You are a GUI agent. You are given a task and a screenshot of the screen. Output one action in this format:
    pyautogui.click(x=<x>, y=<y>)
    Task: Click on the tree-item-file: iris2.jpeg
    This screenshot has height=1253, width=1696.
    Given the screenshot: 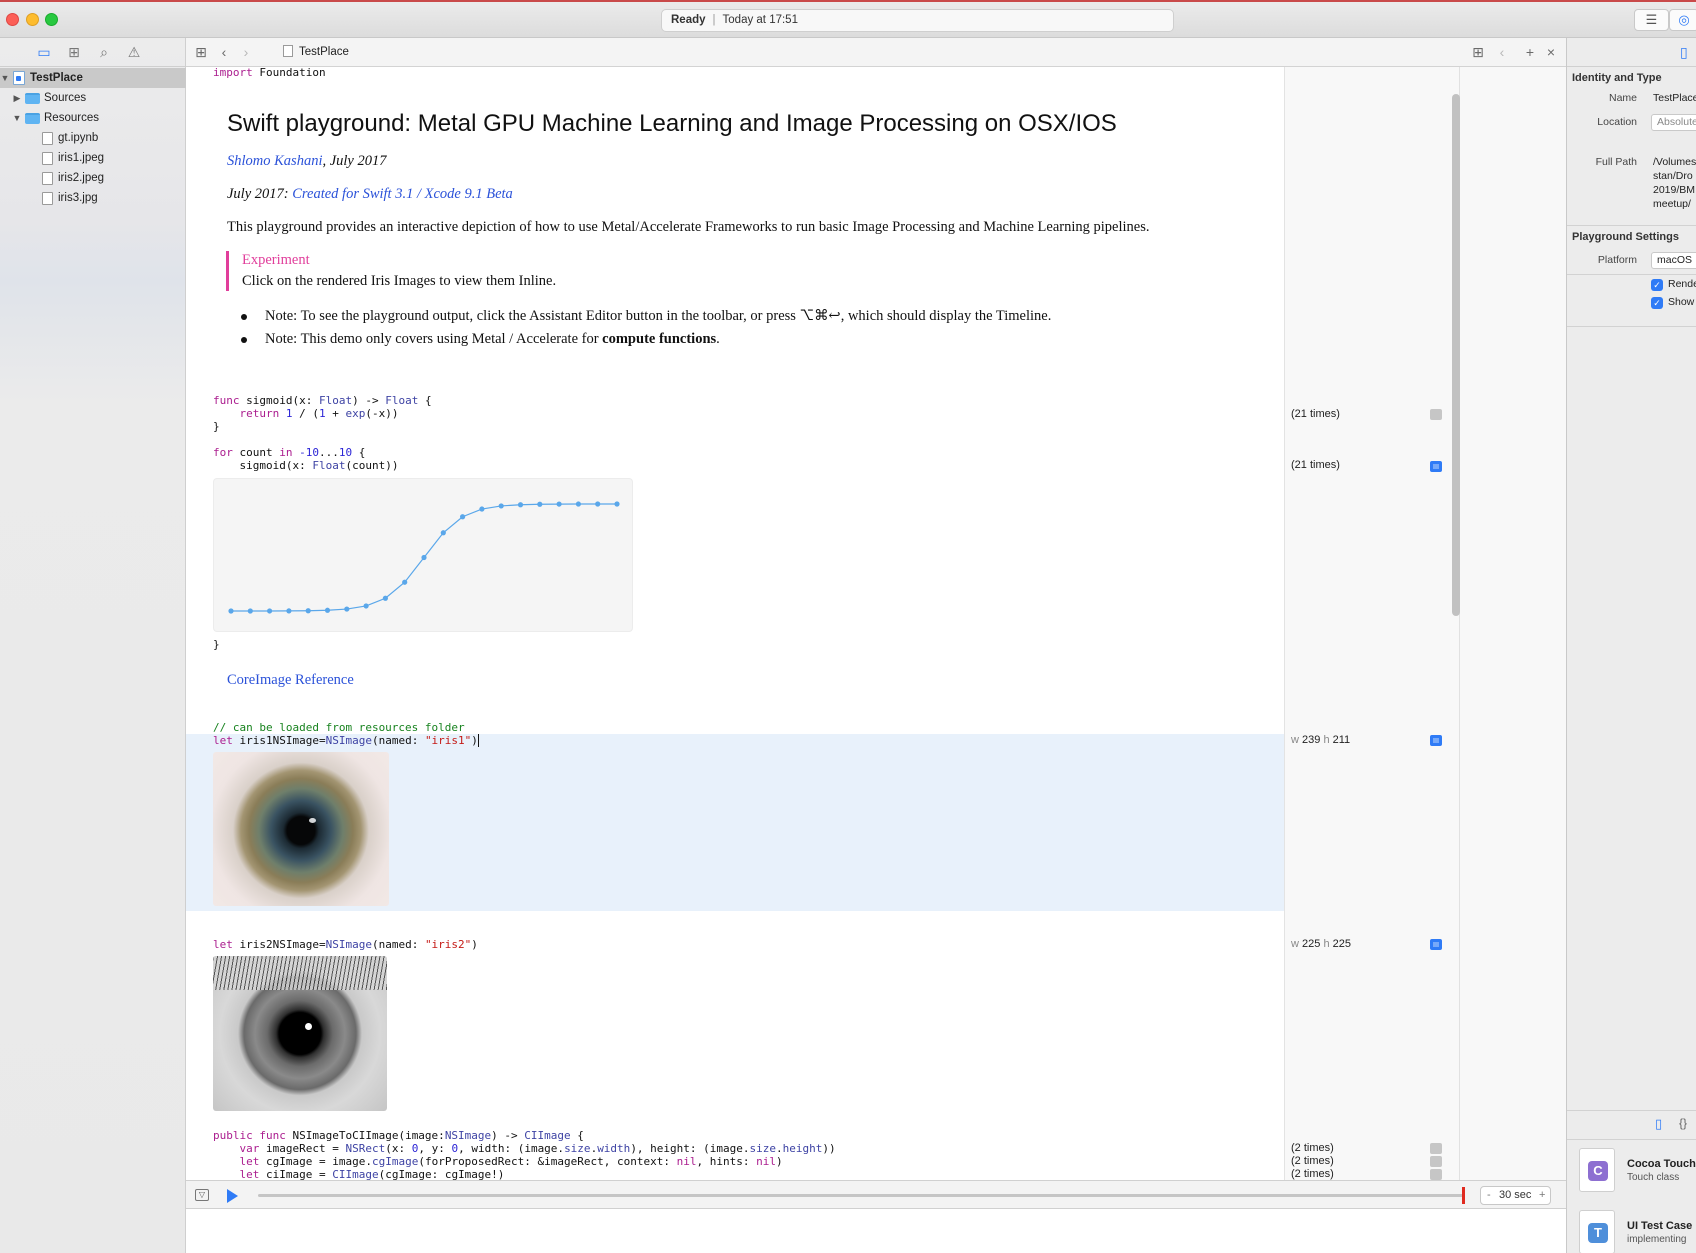 What is the action you would take?
    pyautogui.click(x=93, y=178)
    